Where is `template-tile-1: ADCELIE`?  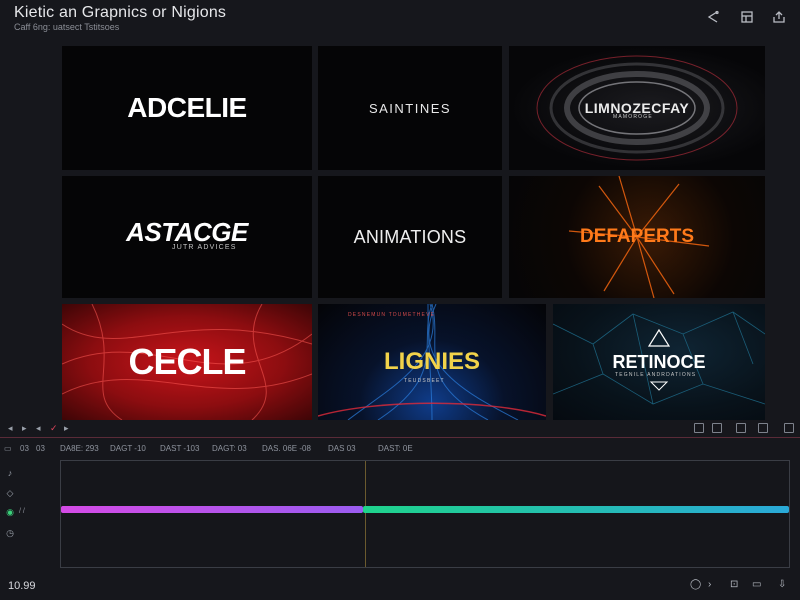 template-tile-1: ADCELIE is located at coordinates (187, 108).